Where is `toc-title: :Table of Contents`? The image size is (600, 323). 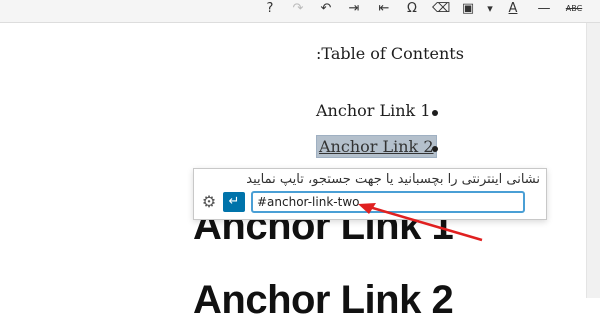
toc-title: :Table of Contents is located at coordinates (390, 53).